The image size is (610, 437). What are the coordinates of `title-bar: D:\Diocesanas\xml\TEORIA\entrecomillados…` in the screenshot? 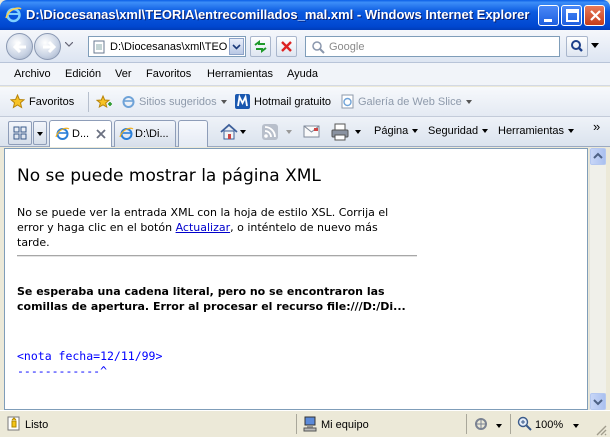 It's located at (305, 15).